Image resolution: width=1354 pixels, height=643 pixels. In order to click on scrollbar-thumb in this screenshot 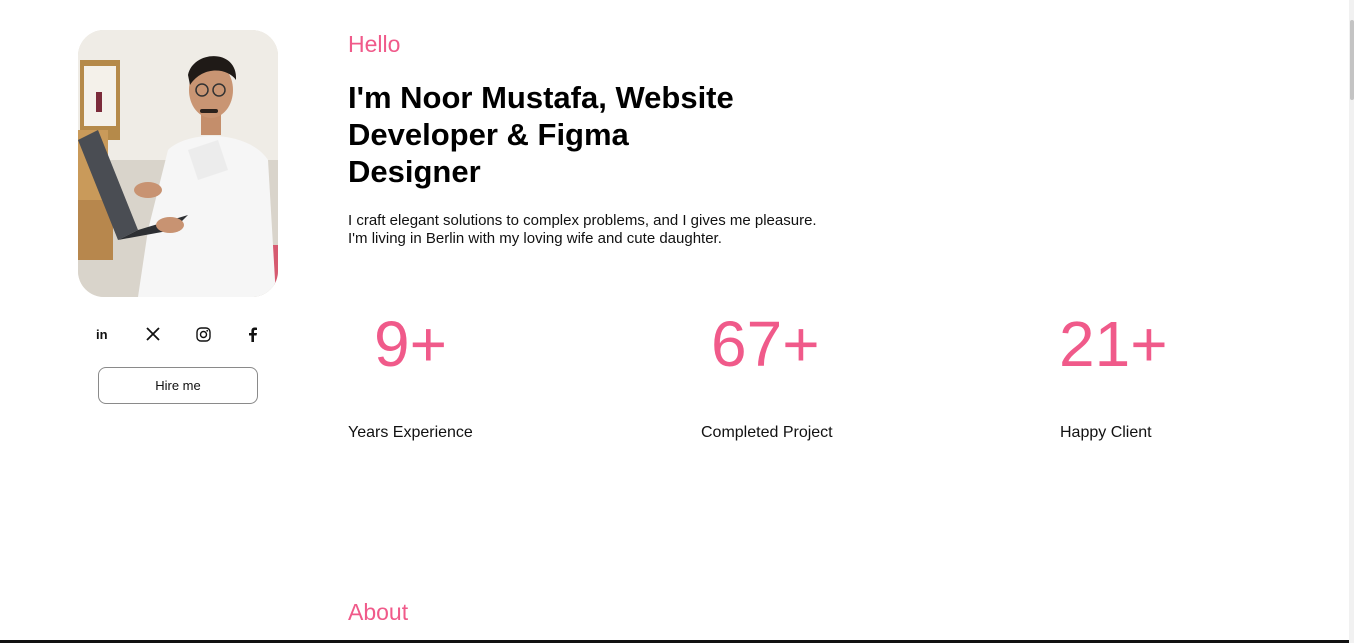, I will do `click(1352, 60)`.